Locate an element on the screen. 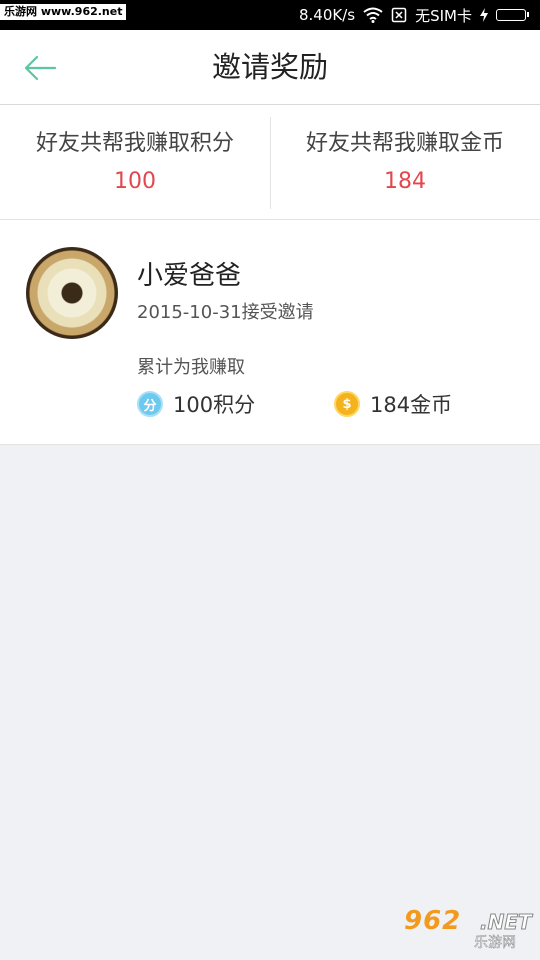 The image size is (540, 960). charging-icon is located at coordinates (484, 15).